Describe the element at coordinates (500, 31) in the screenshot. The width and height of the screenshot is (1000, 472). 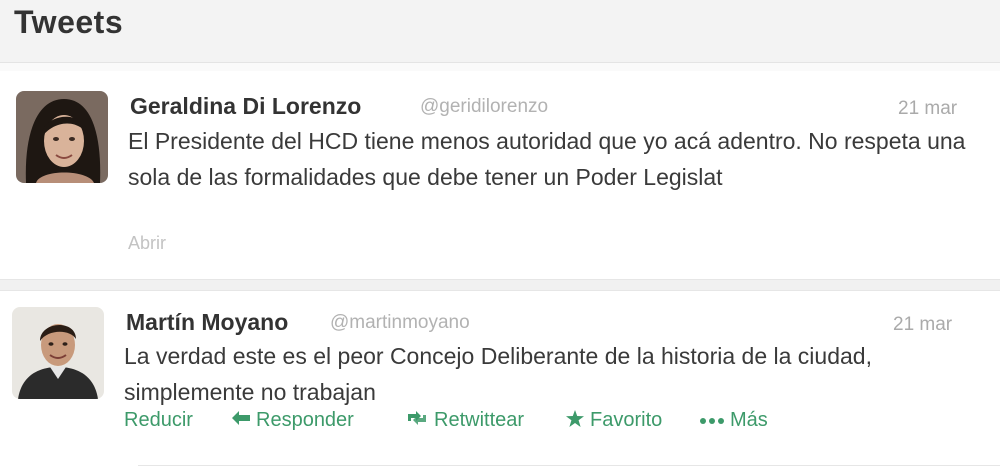
I see `page-header: Tweets` at that location.